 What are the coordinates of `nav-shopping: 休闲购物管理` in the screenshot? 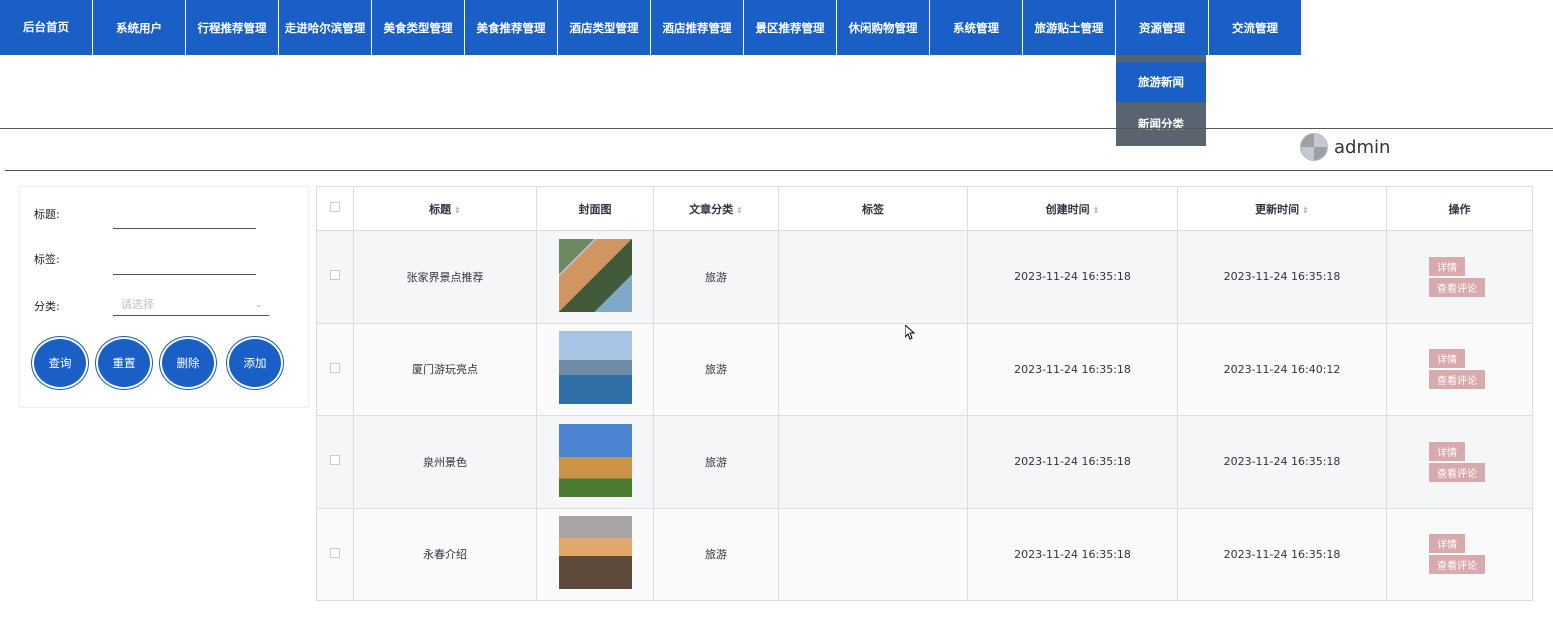 It's located at (883, 27).